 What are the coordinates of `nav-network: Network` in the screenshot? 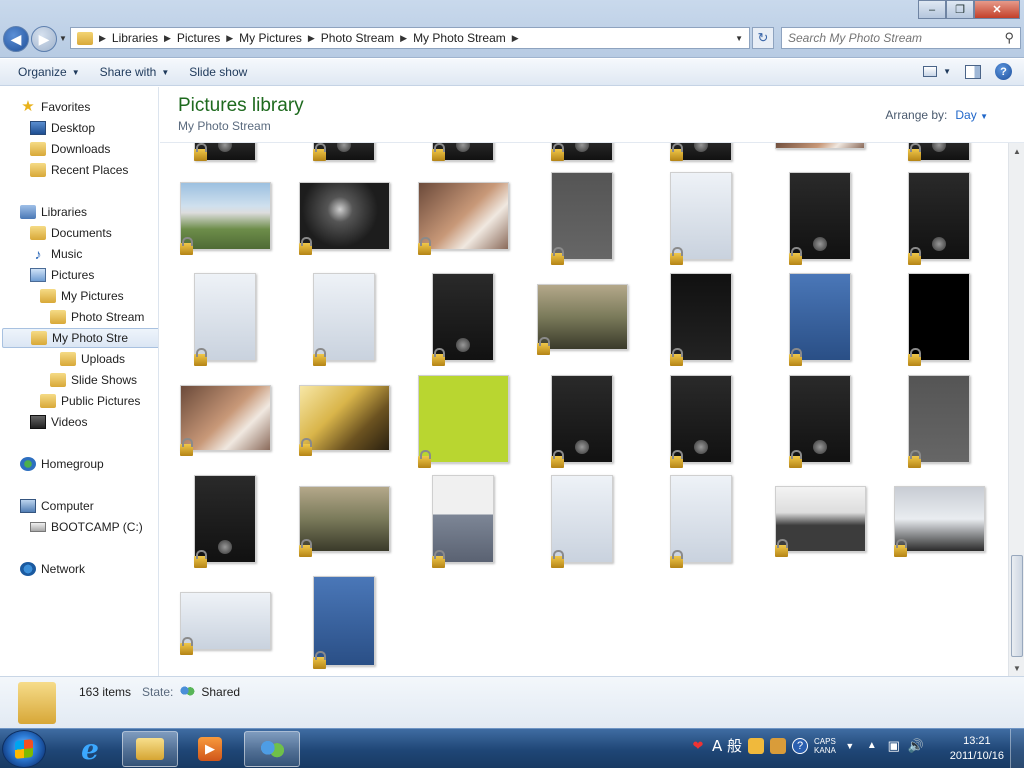 It's located at (52, 569).